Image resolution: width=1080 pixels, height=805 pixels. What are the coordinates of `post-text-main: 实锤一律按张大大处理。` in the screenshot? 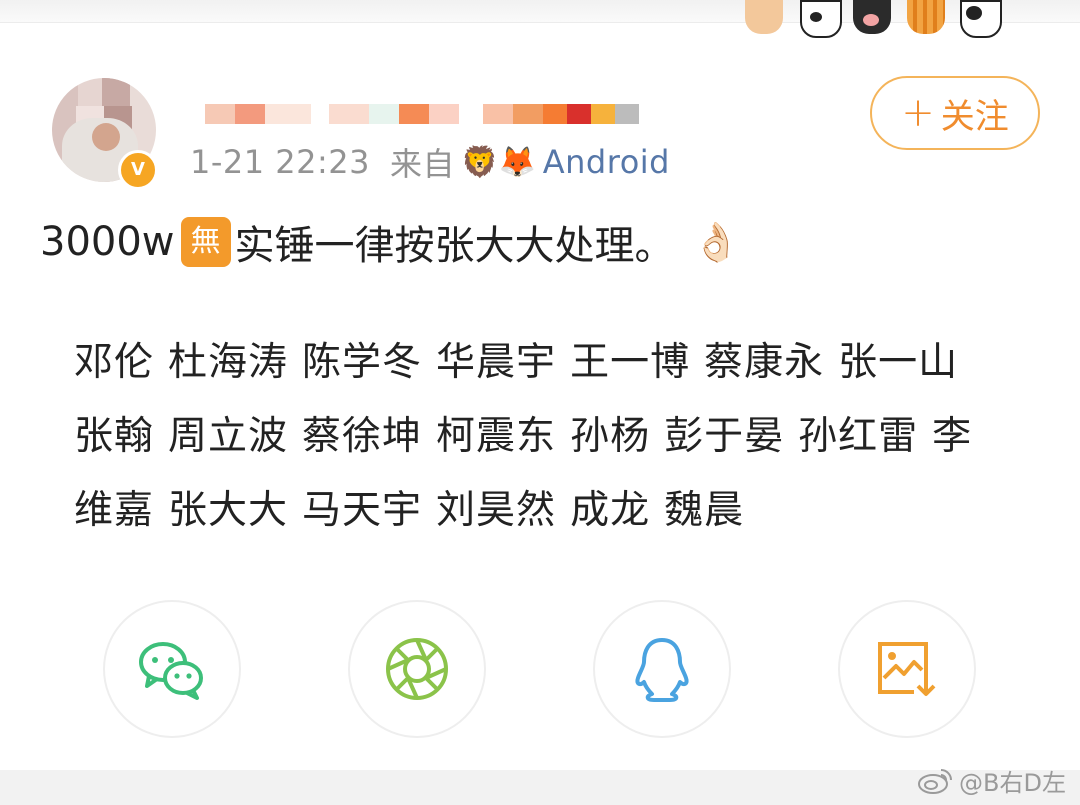 It's located at (454, 246).